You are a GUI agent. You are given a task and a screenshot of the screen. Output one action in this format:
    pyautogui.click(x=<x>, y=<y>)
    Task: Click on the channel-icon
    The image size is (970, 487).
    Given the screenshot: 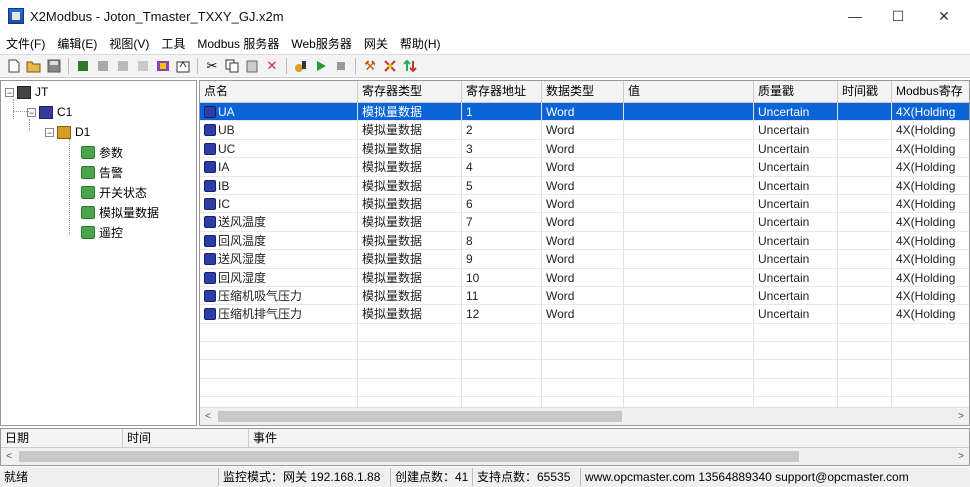 What is the action you would take?
    pyautogui.click(x=46, y=112)
    